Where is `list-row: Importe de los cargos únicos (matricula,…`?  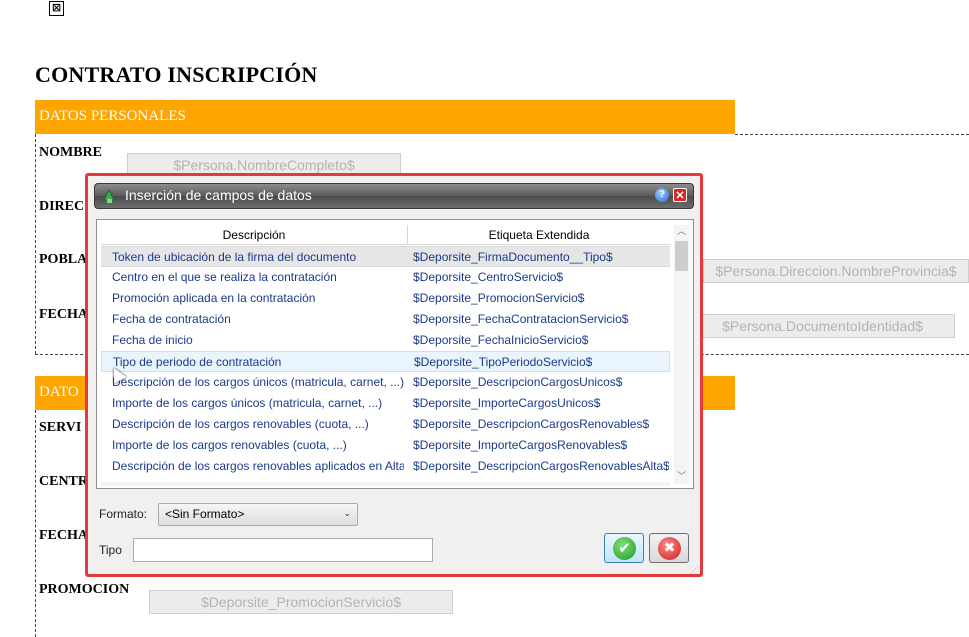
list-row: Importe de los cargos únicos (matricula,… is located at coordinates (385, 403).